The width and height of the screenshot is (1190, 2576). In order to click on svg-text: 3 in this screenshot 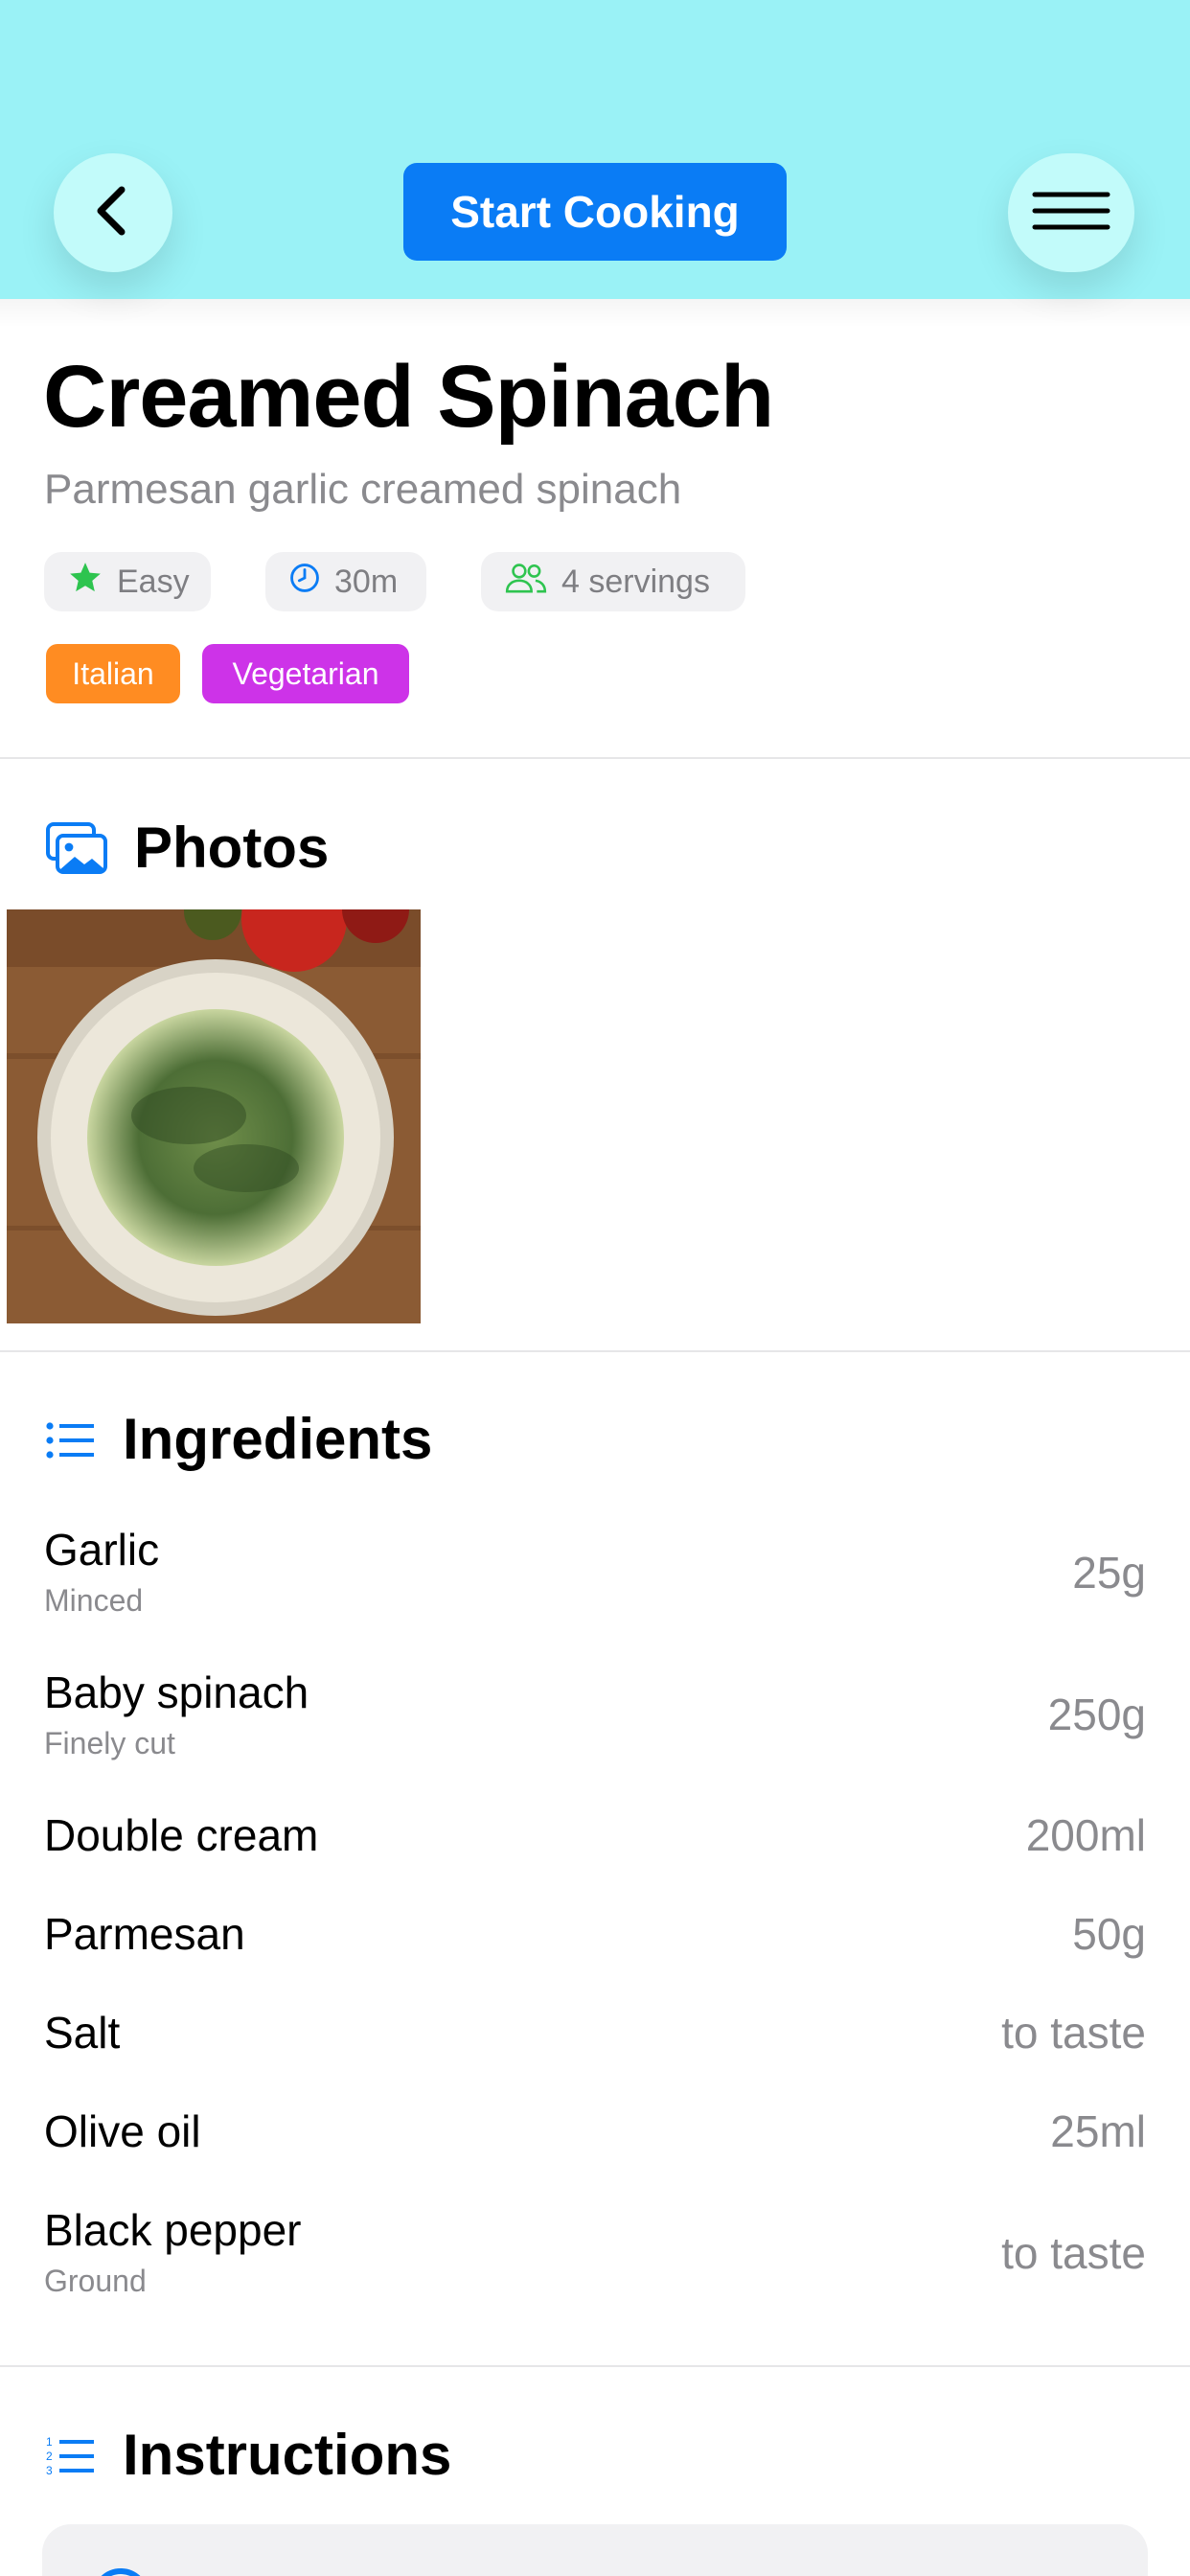, I will do `click(50, 2470)`.